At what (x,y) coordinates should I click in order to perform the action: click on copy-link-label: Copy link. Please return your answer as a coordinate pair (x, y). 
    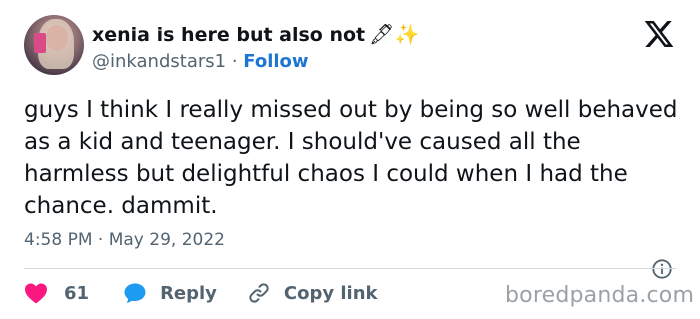
    Looking at the image, I should click on (330, 293).